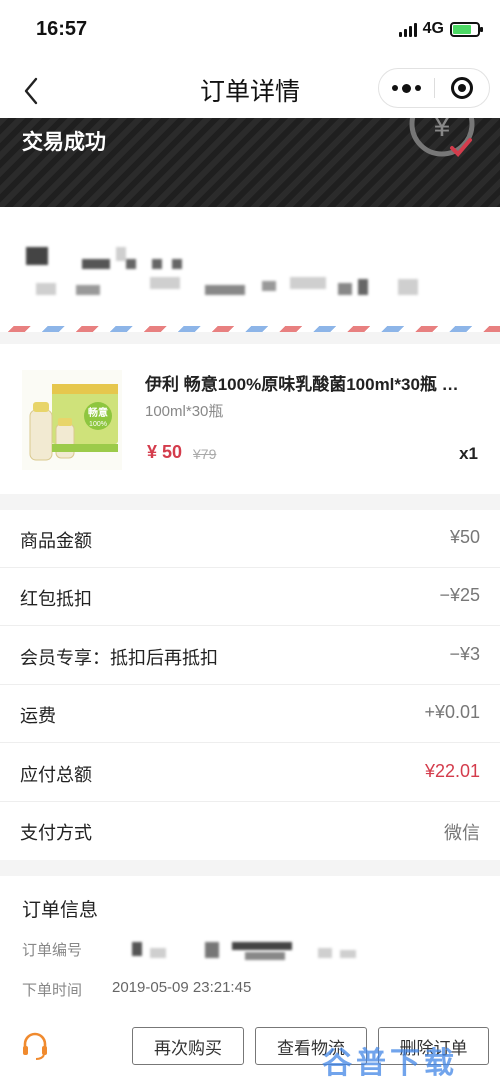 The width and height of the screenshot is (500, 1083). I want to click on order-number-label: 订单编号, so click(52, 950).